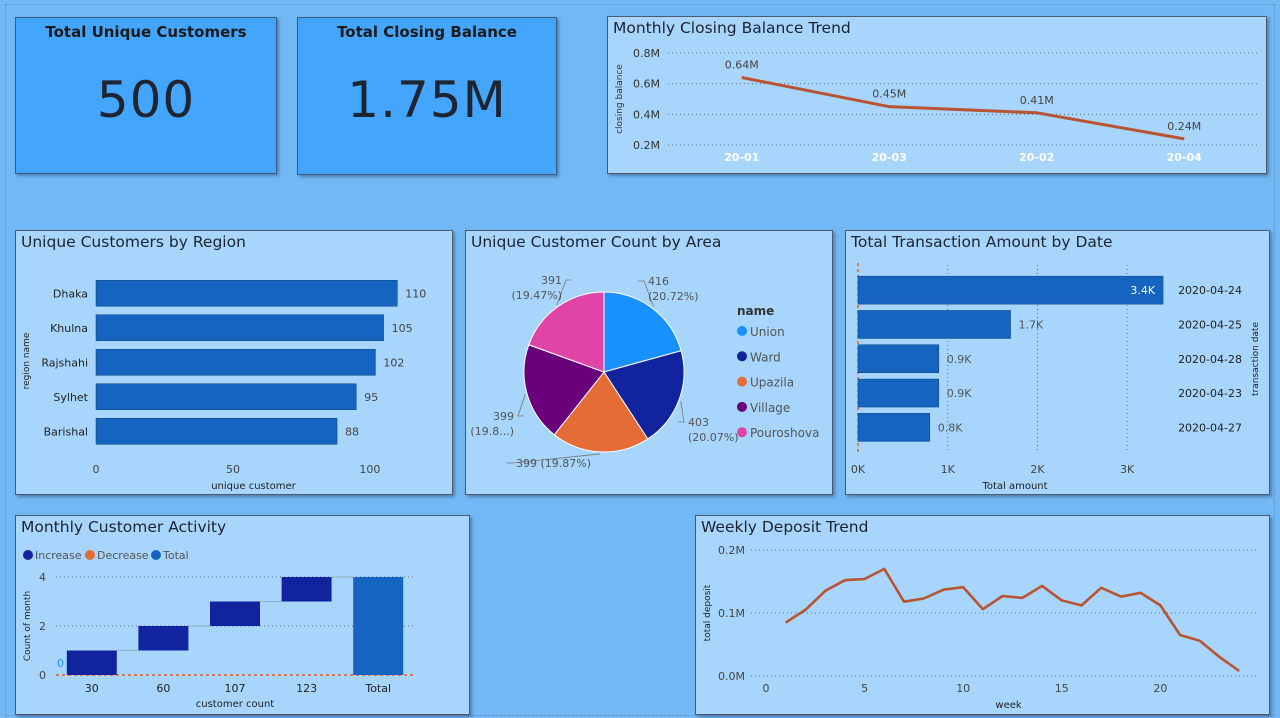  Describe the element at coordinates (42, 577) in the screenshot. I see `y-tick-label: 4` at that location.